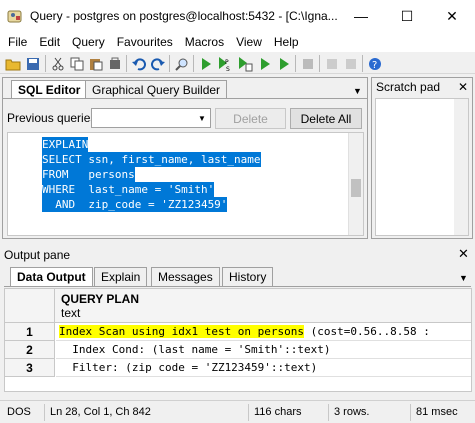  Describe the element at coordinates (15, 16) in the screenshot. I see `pgadmin-elephant-icon` at that location.